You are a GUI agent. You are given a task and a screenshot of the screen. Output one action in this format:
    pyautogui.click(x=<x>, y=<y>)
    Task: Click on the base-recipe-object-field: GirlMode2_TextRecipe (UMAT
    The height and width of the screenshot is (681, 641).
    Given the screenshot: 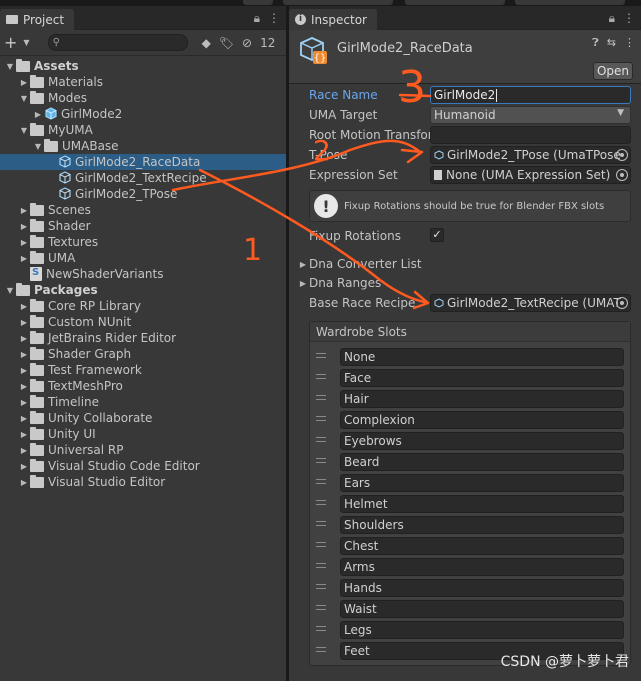 What is the action you would take?
    pyautogui.click(x=530, y=303)
    